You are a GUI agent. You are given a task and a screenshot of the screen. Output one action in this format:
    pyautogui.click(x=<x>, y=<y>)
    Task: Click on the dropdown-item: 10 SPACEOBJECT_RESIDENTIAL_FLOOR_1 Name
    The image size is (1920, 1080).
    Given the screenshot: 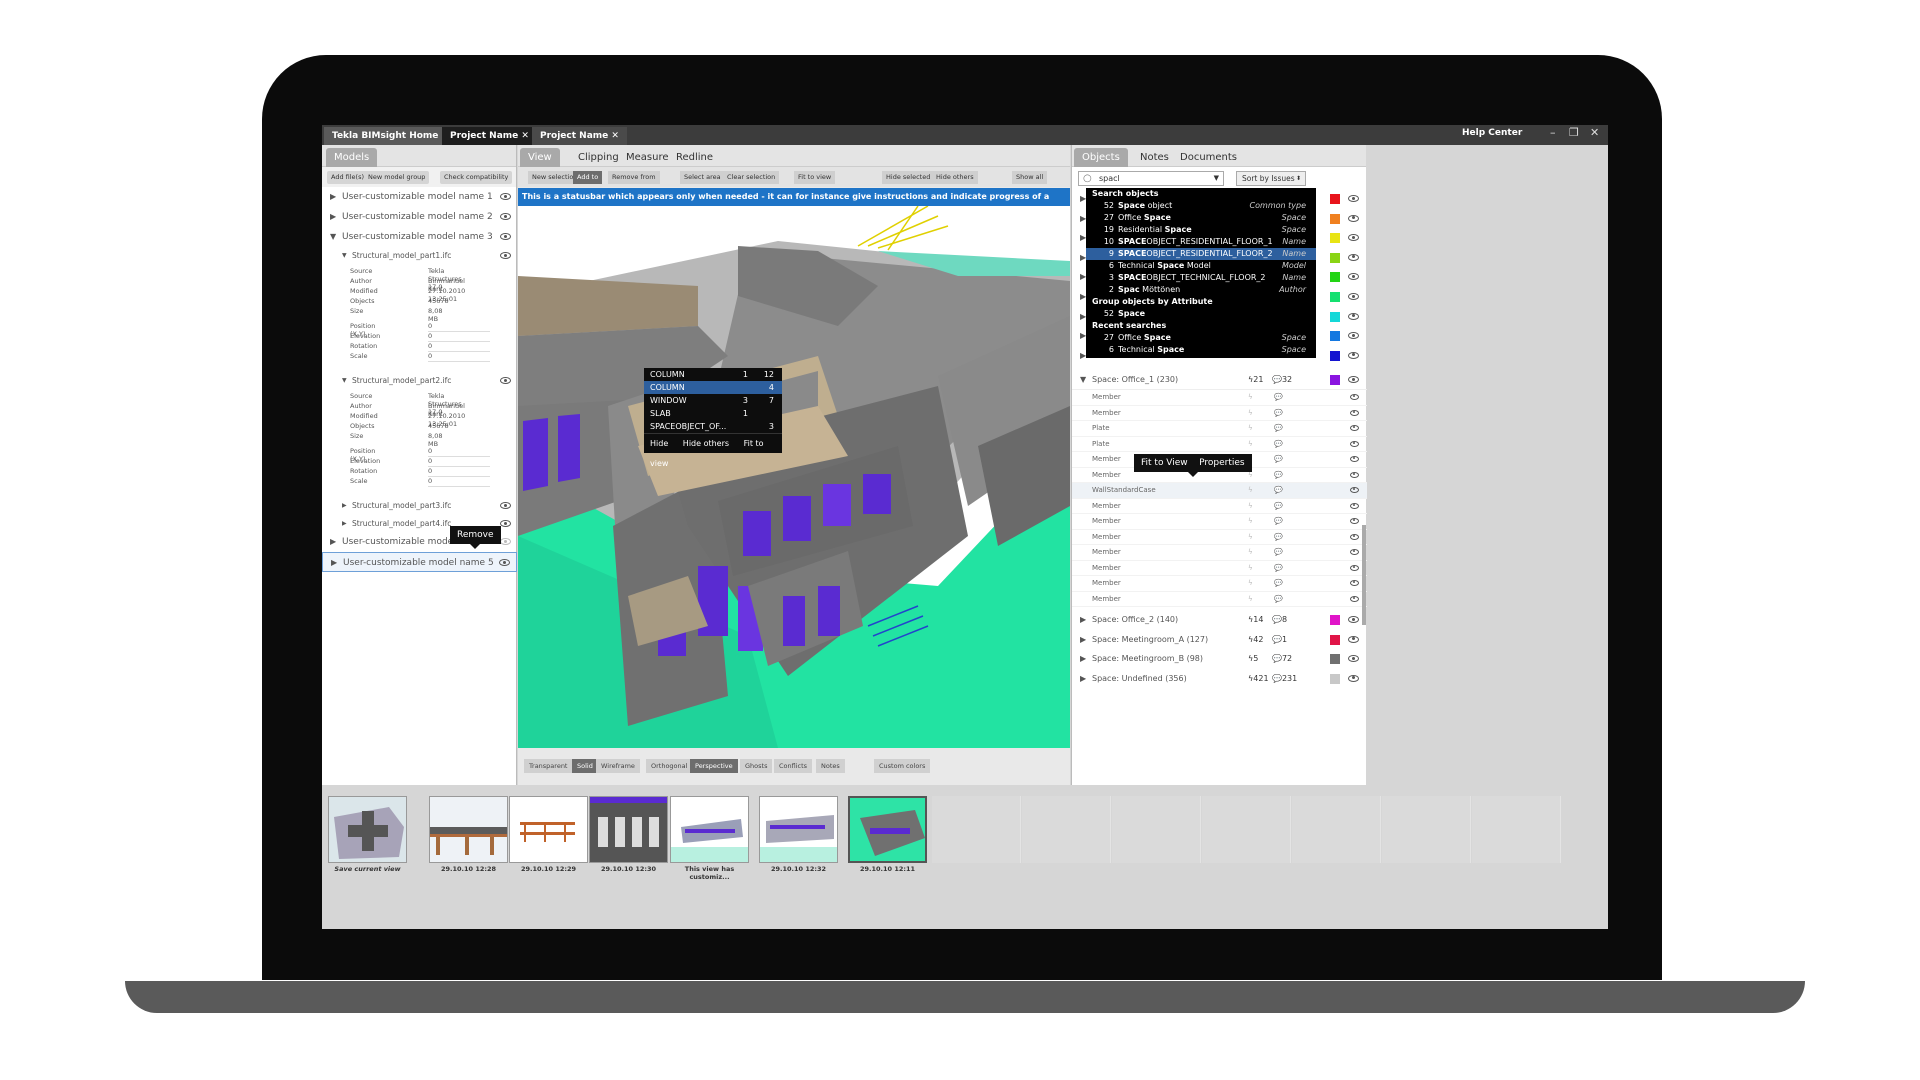 What is the action you would take?
    pyautogui.click(x=1201, y=242)
    